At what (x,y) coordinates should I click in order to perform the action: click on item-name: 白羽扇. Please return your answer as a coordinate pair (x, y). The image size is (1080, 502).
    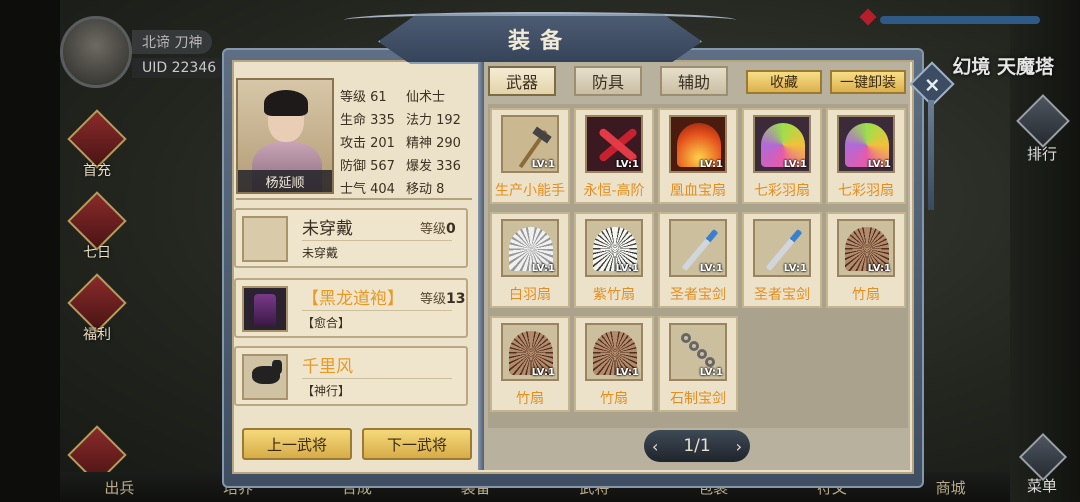
    Looking at the image, I should click on (530, 295).